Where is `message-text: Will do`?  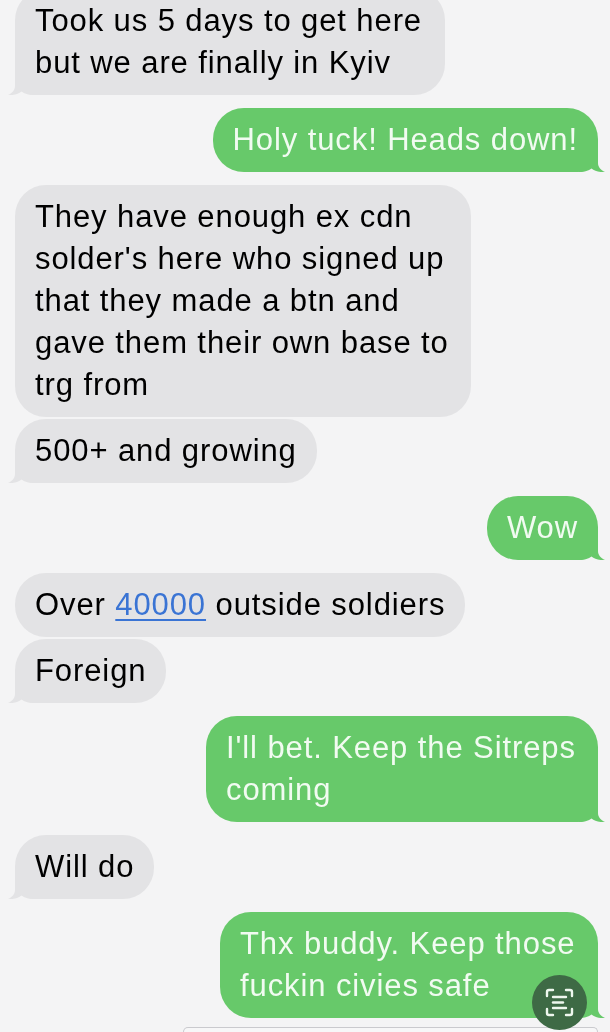
message-text: Will do is located at coordinates (85, 866).